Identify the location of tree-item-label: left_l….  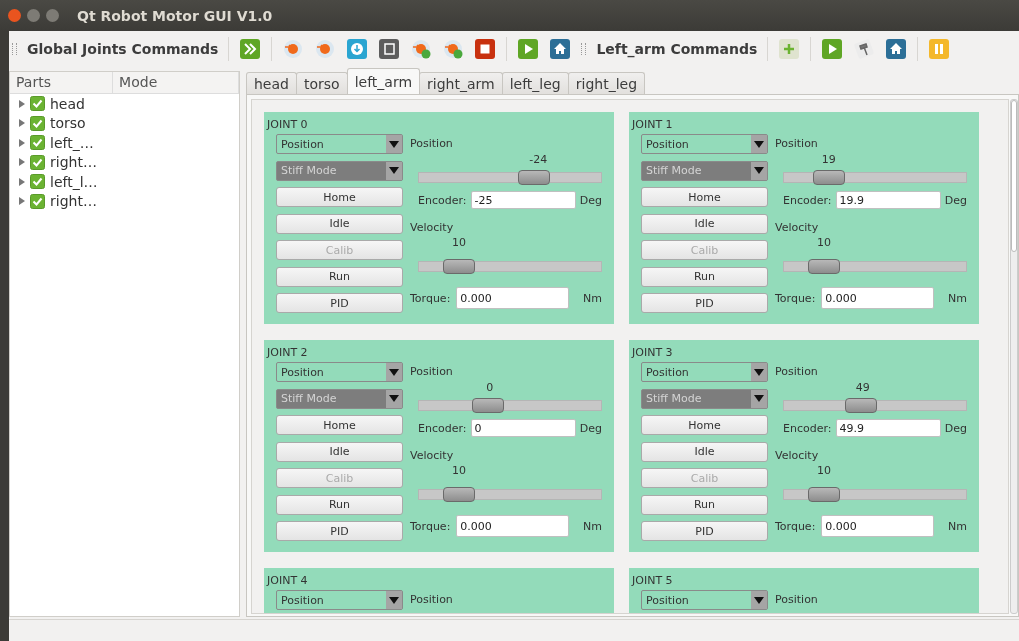
(74, 181).